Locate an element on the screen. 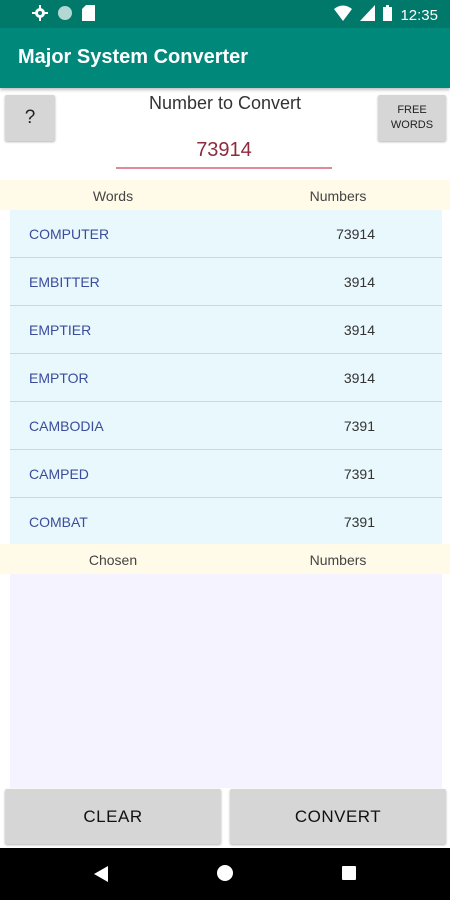 The image size is (450, 900). number-label: 73914 is located at coordinates (355, 234).